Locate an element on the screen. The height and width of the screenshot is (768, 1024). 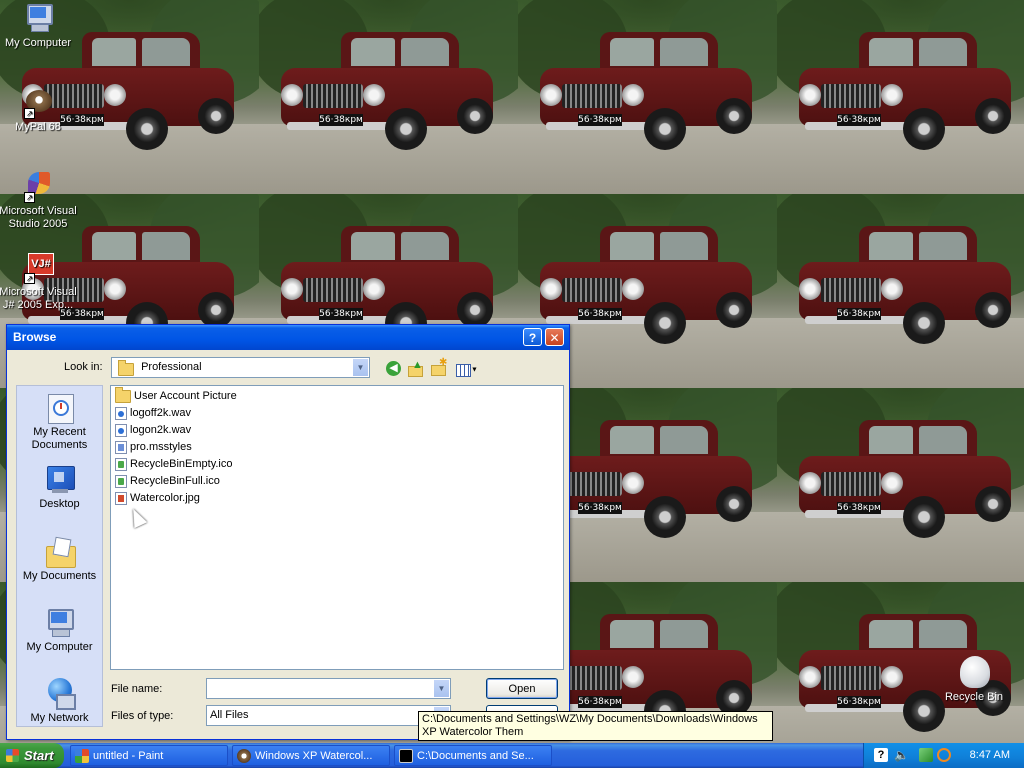
my-network-icon is located at coordinates (60, 694).